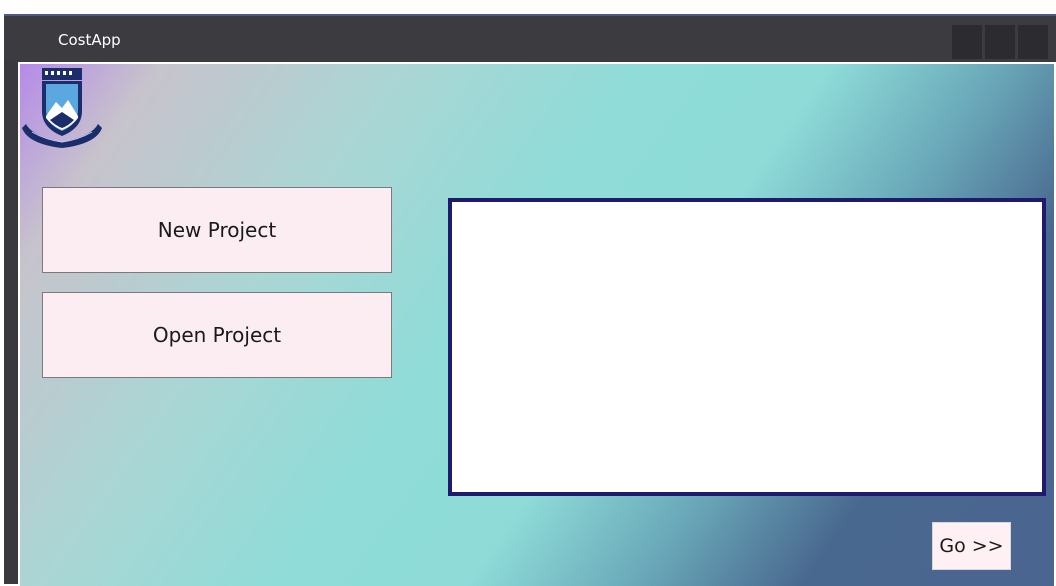 The width and height of the screenshot is (1056, 586). Describe the element at coordinates (971, 546) in the screenshot. I see `go-button: Go >>` at that location.